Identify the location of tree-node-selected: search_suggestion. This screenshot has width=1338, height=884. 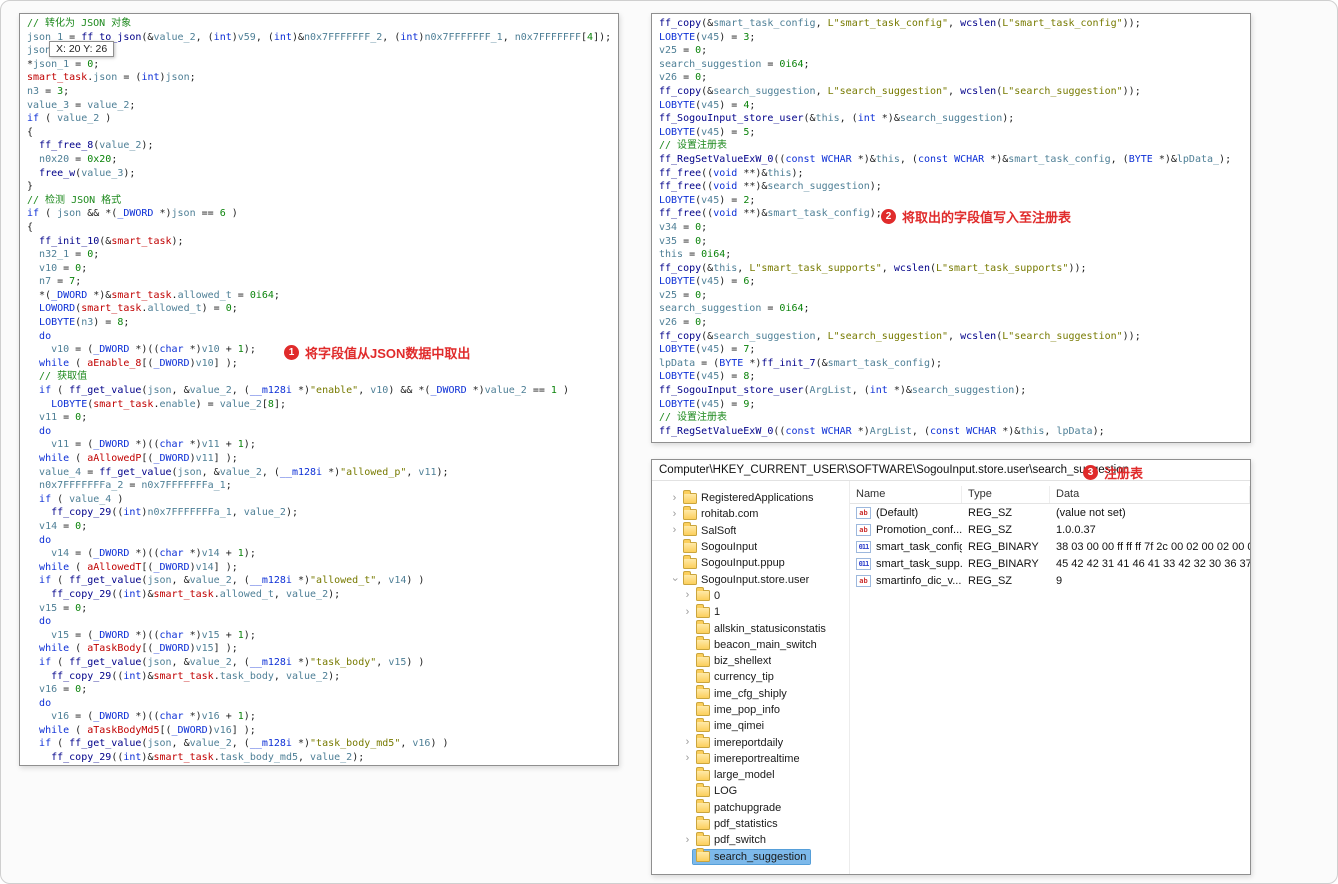
(751, 856).